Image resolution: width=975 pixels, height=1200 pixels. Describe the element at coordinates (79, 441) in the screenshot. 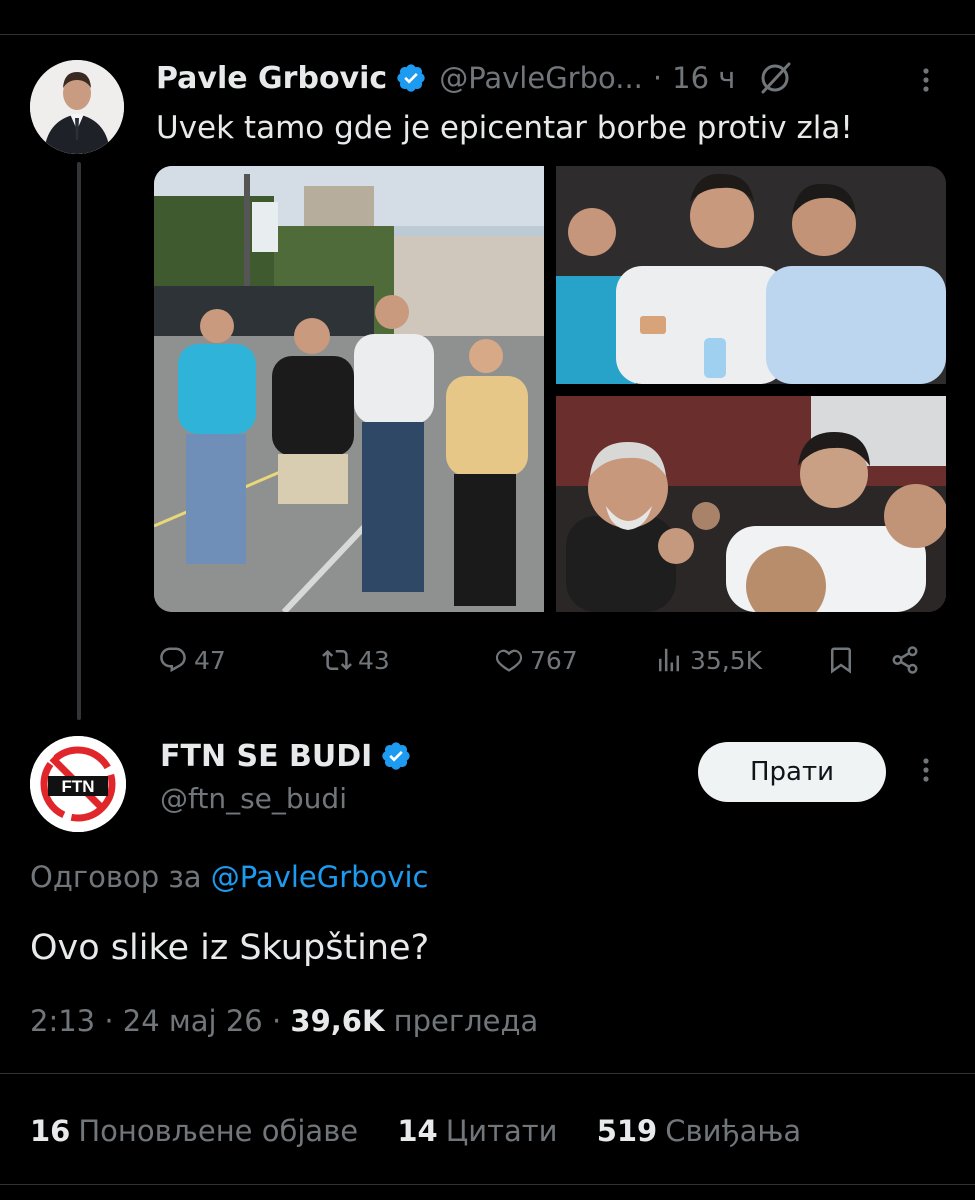

I see `thread-connector-line` at that location.